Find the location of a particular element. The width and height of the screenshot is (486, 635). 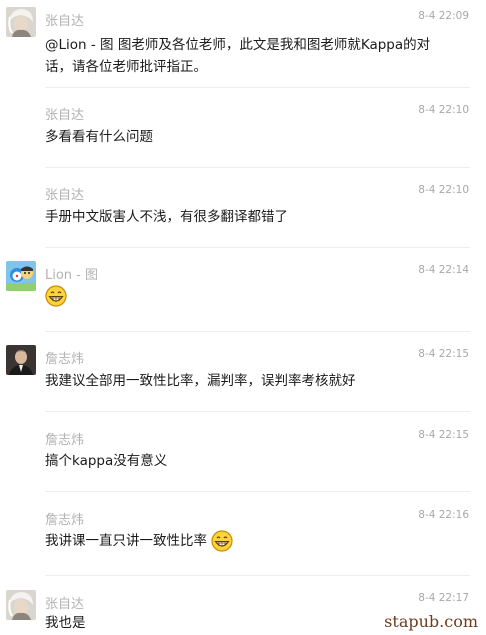

sender-name: Lion - 图 is located at coordinates (72, 275).